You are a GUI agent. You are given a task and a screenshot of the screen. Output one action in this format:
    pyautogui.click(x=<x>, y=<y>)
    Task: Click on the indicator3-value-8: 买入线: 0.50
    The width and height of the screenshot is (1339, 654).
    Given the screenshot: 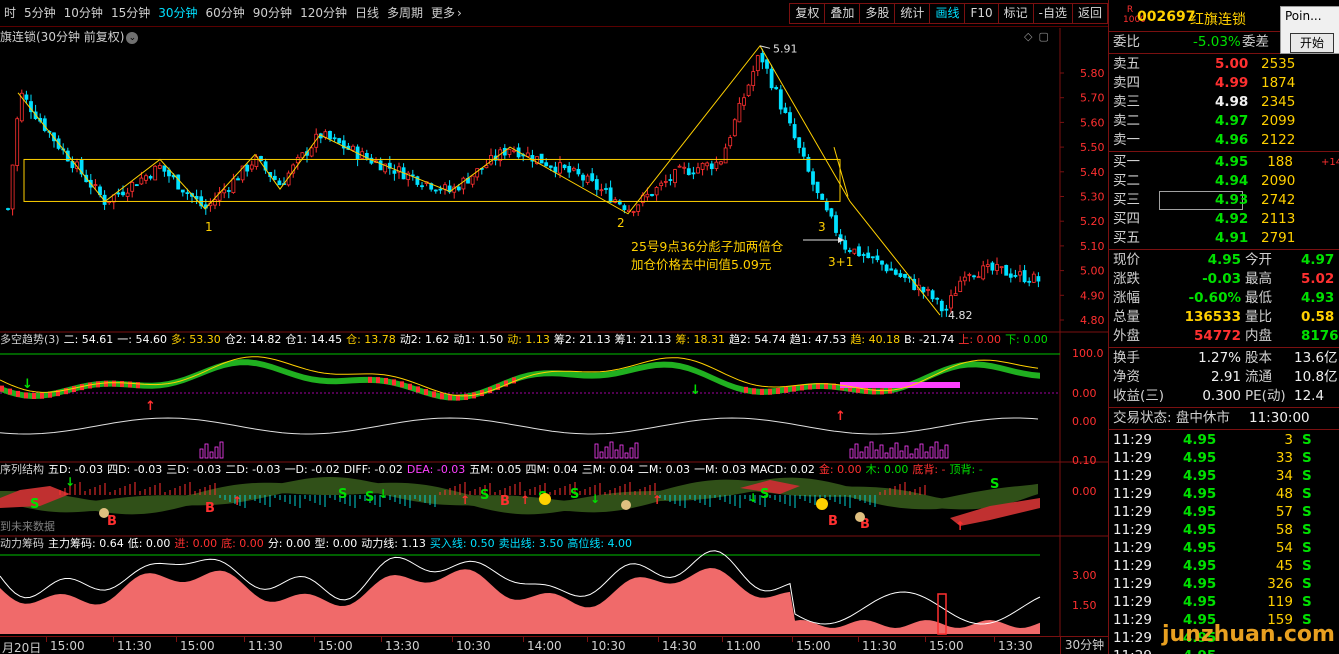 What is the action you would take?
    pyautogui.click(x=462, y=543)
    